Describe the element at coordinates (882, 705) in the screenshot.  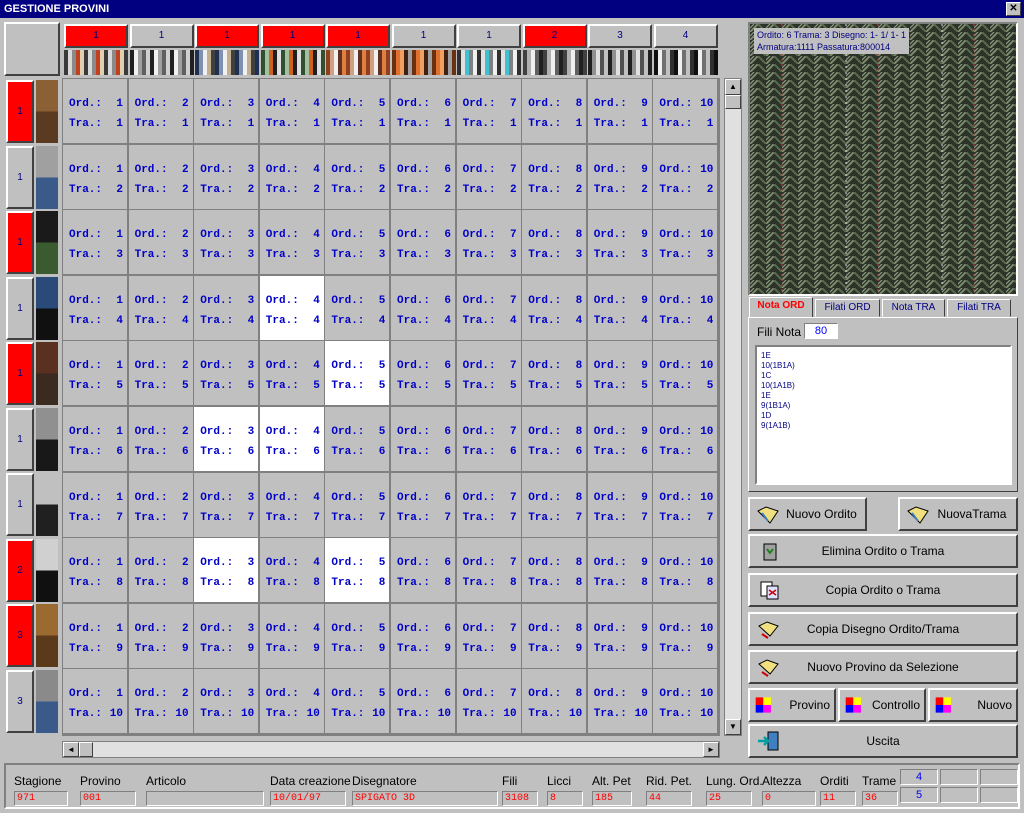
I see `controllo-button: Controllo` at that location.